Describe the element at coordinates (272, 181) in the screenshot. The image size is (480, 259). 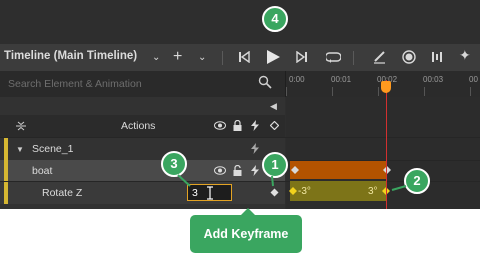
I see `callout-1-pointer` at that location.